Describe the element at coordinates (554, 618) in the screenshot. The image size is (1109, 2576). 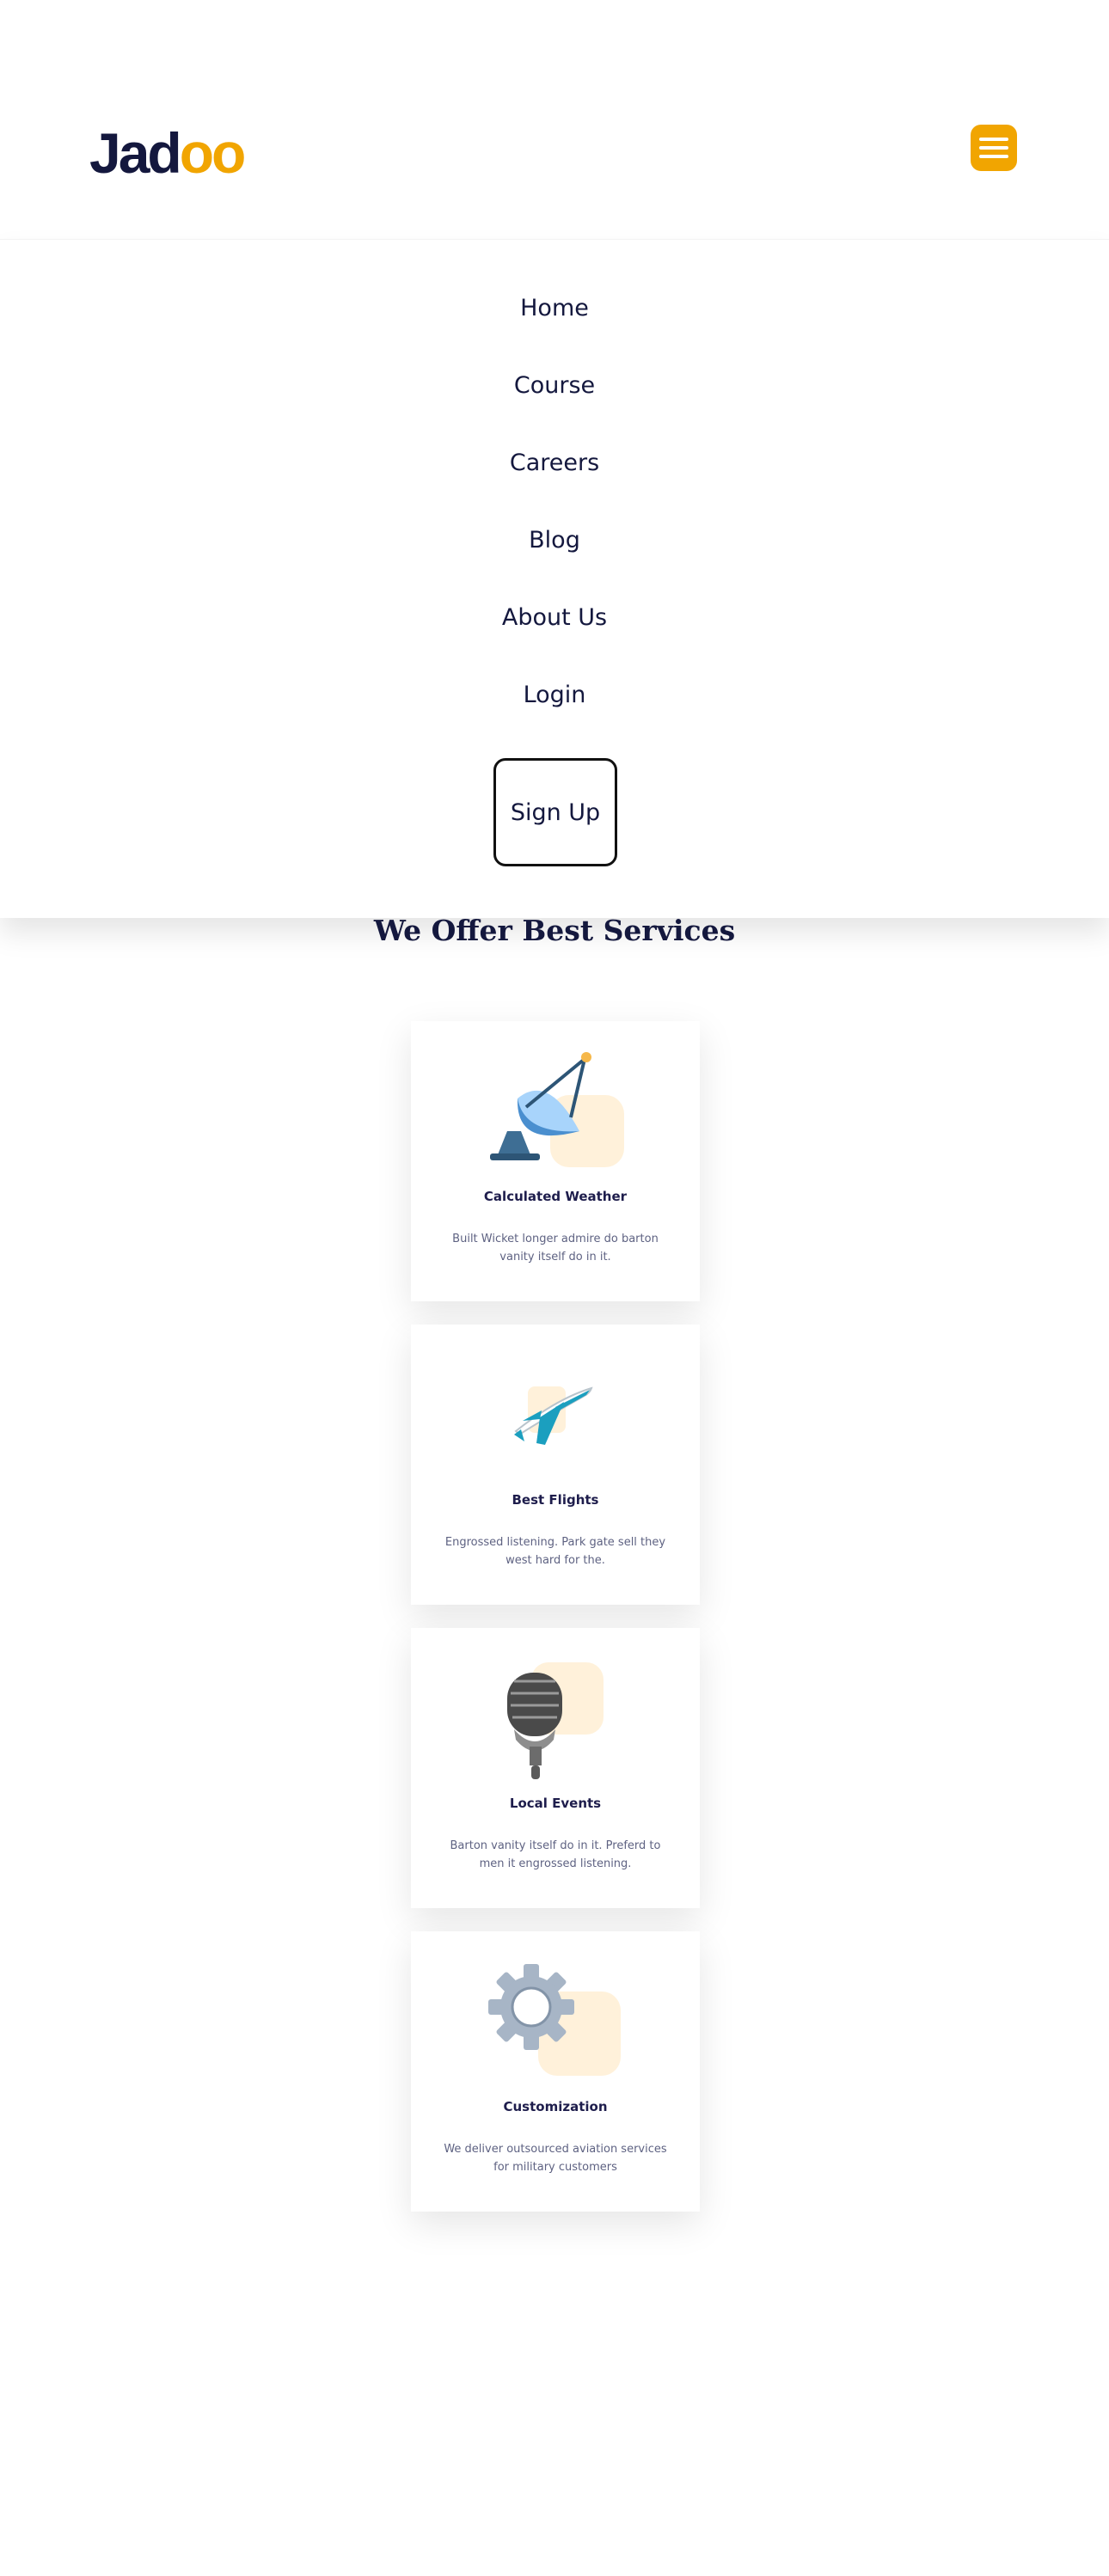
I see `nav-link-about-us: About Us` at that location.